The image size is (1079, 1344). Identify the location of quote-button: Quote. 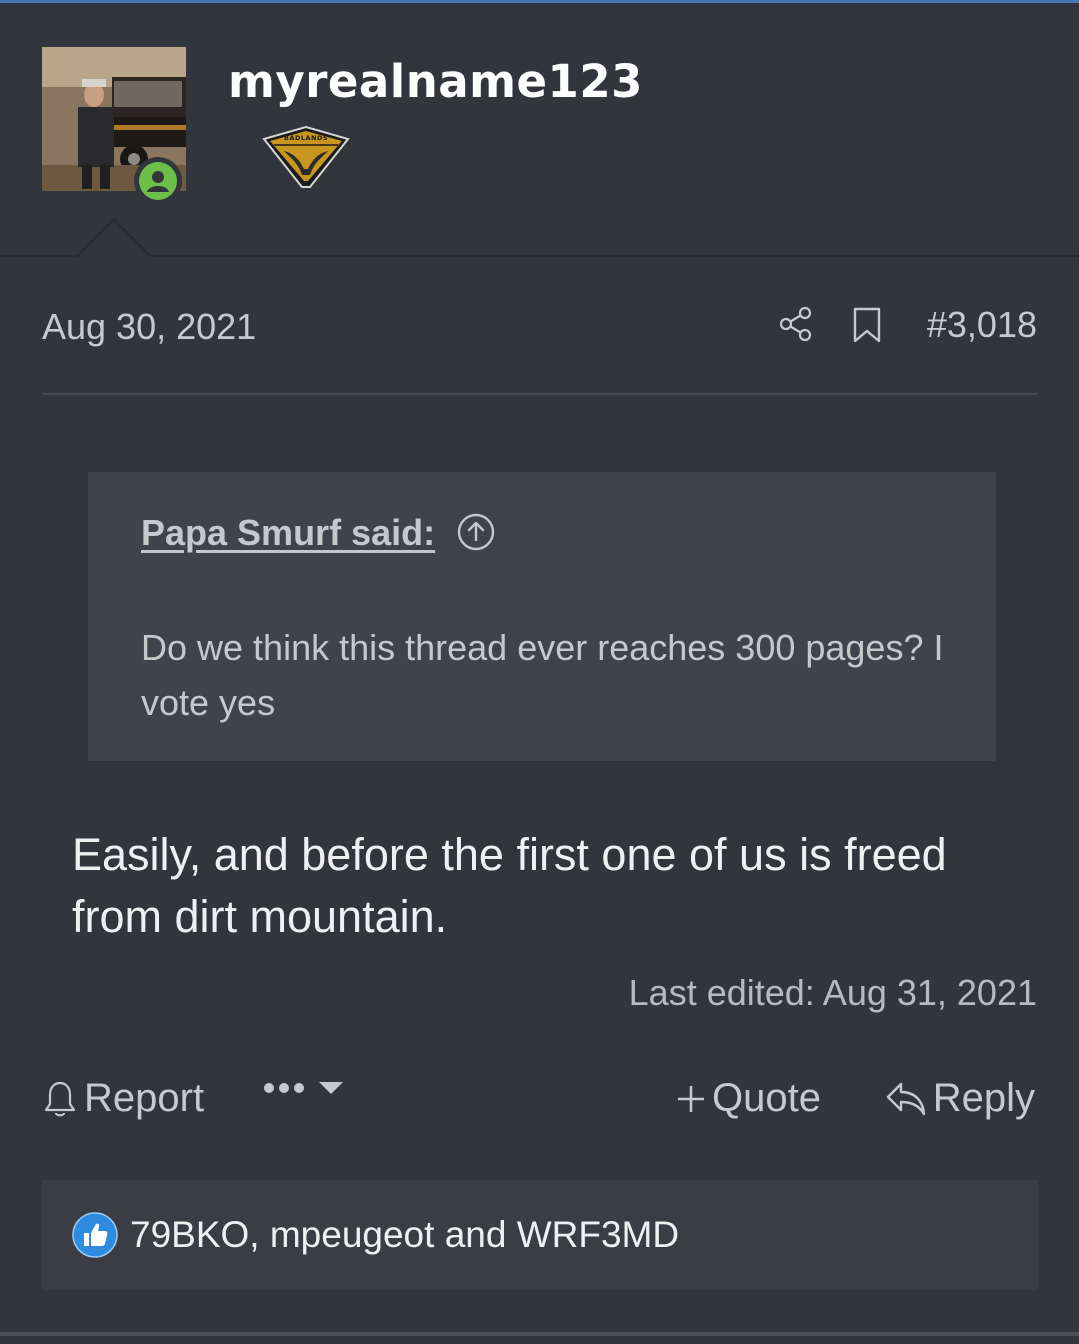
(748, 1098).